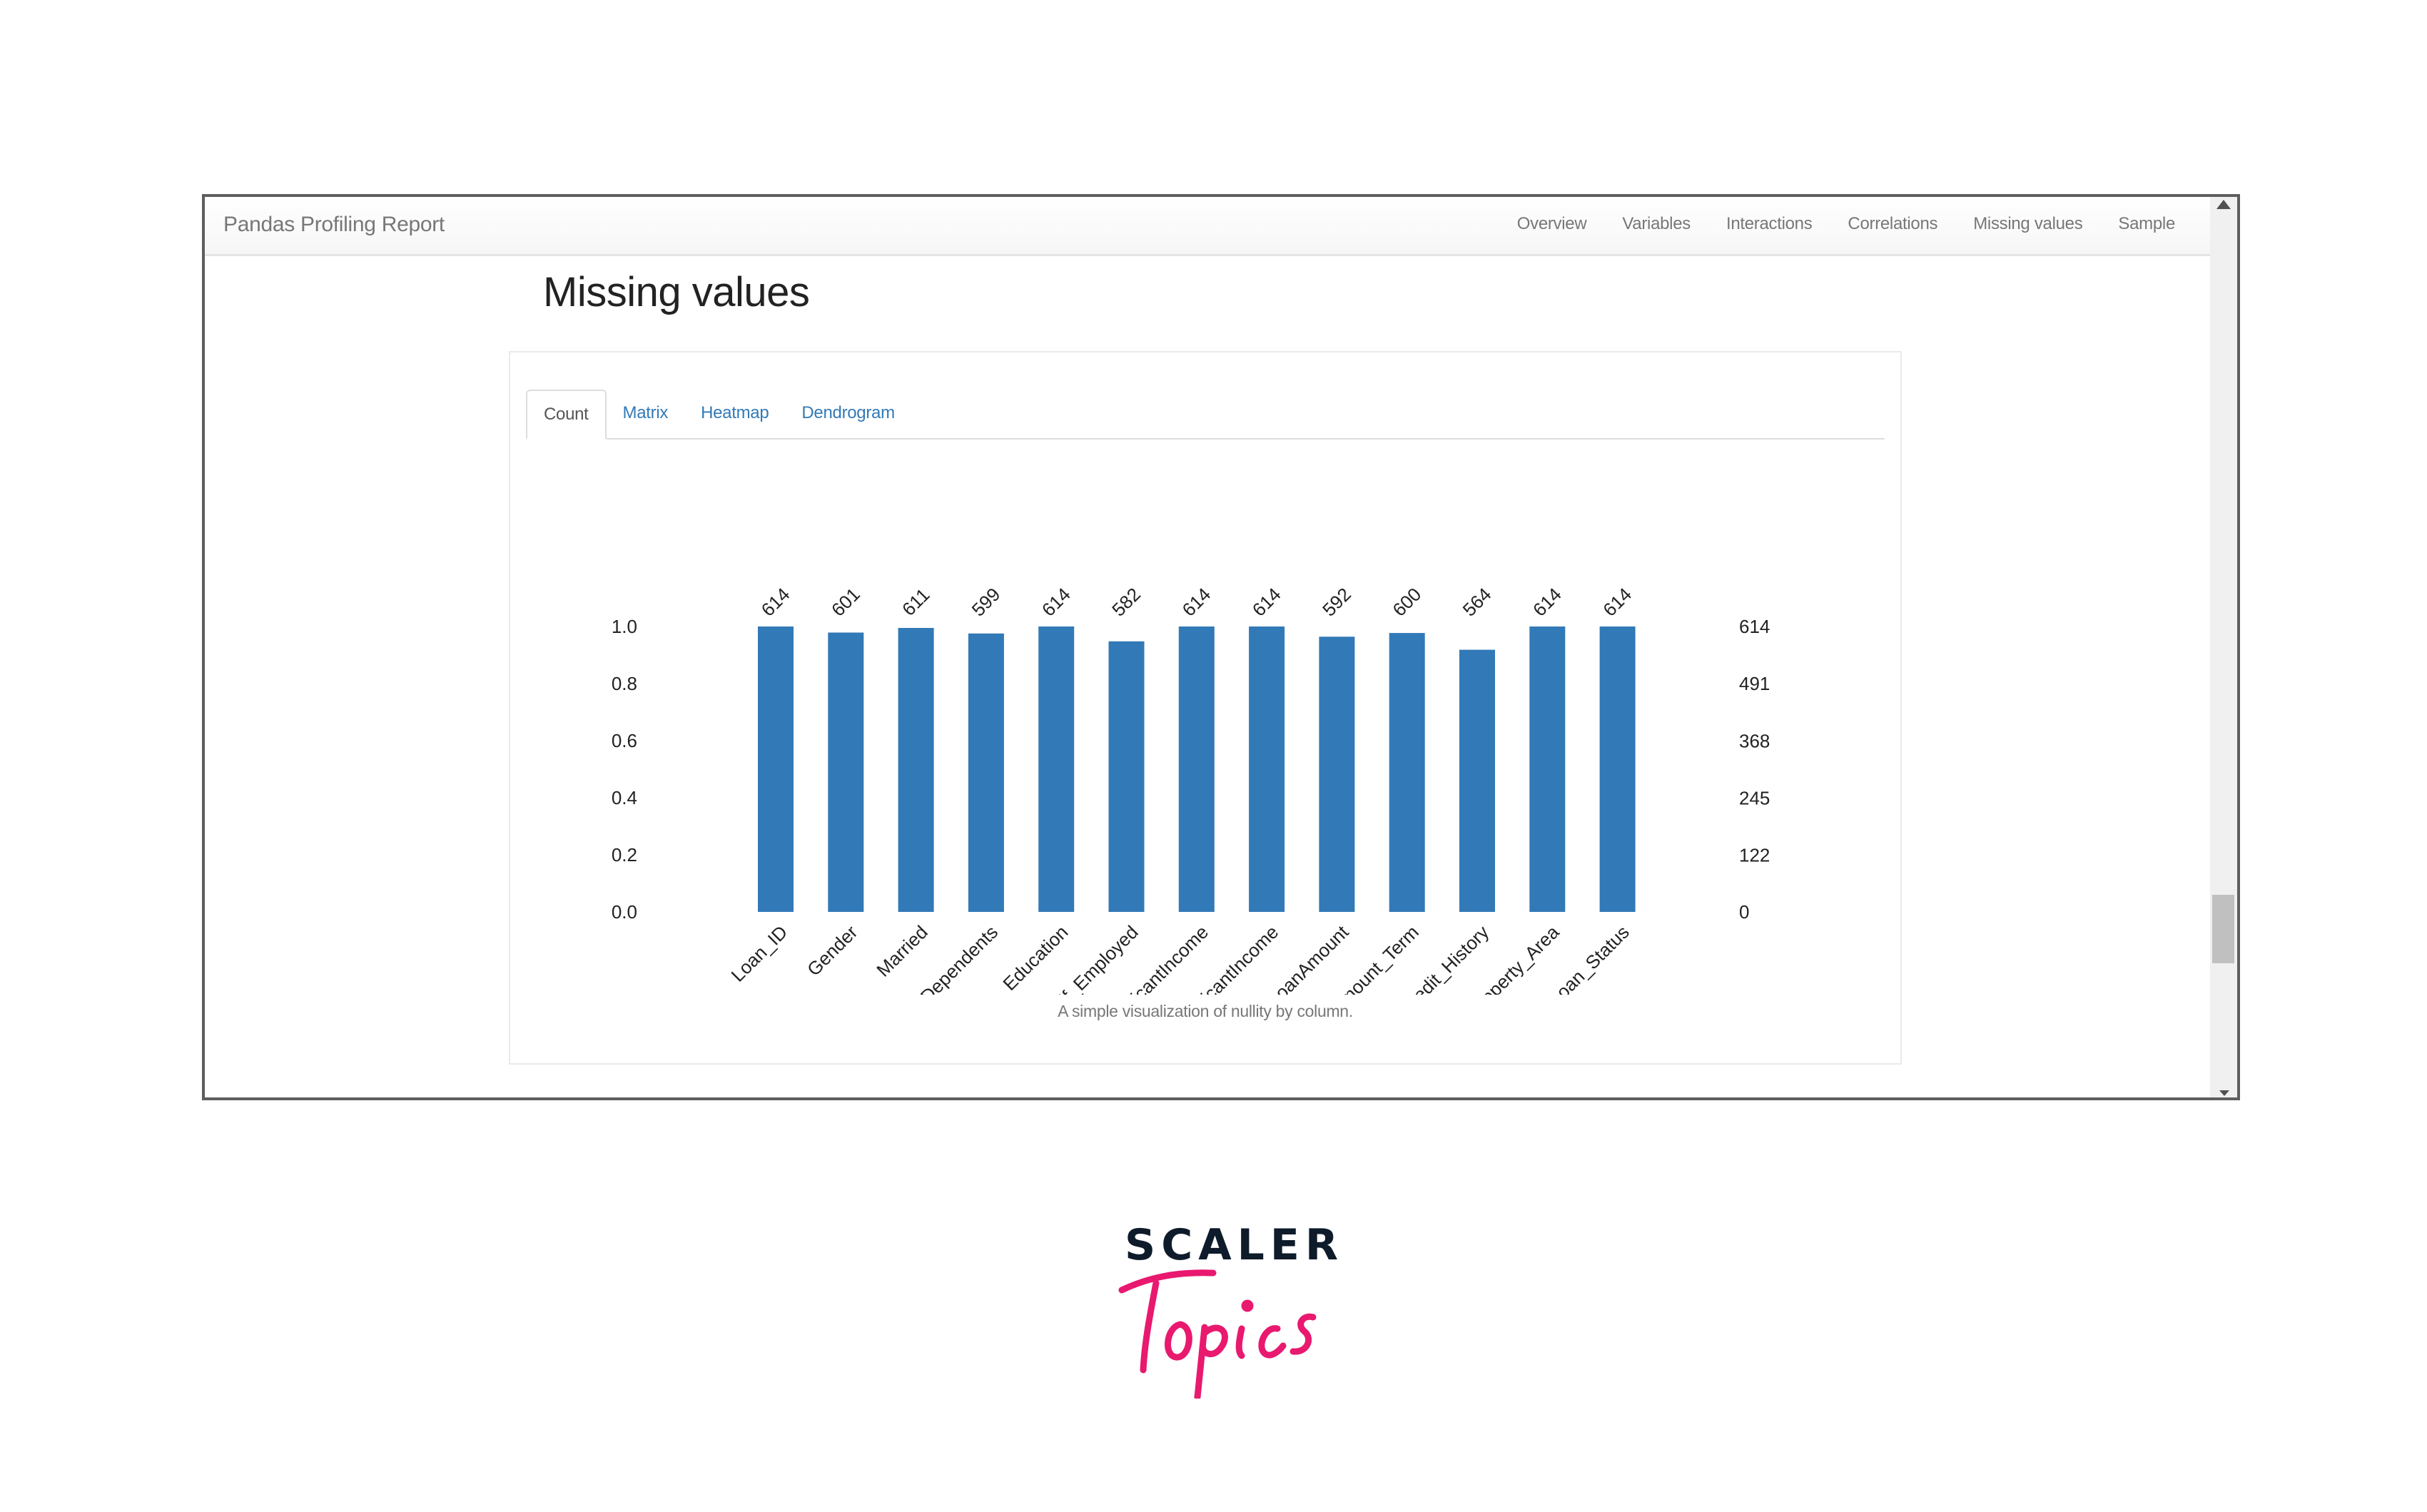 This screenshot has height=1512, width=2427. Describe the element at coordinates (1769, 224) in the screenshot. I see `nav-link-interactions: Interactions` at that location.